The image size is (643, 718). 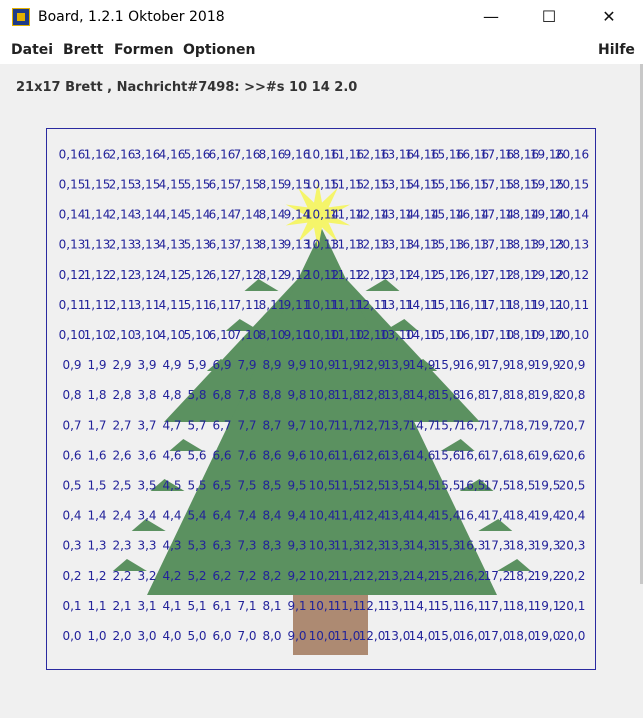 I want to click on board-cell-label: 6,9, so click(x=221, y=365).